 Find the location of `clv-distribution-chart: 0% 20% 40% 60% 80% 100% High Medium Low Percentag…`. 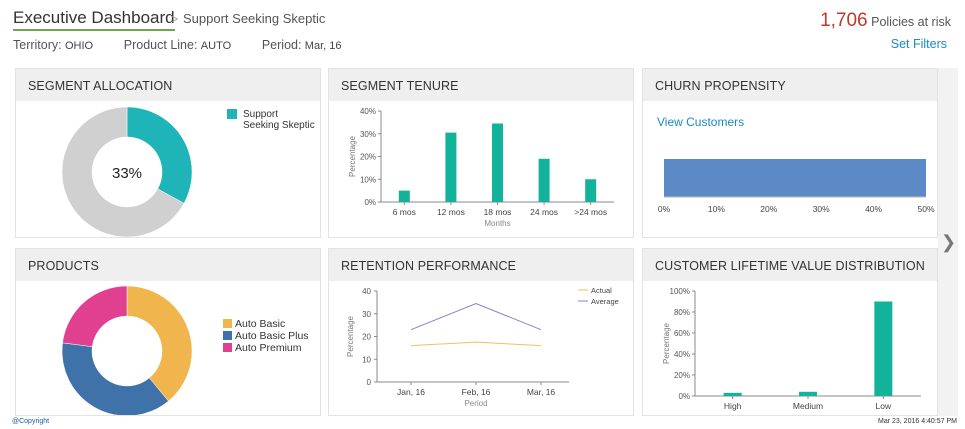

clv-distribution-chart: 0% 20% 40% 60% 80% 100% High Medium Low Percentag… is located at coordinates (791, 349).